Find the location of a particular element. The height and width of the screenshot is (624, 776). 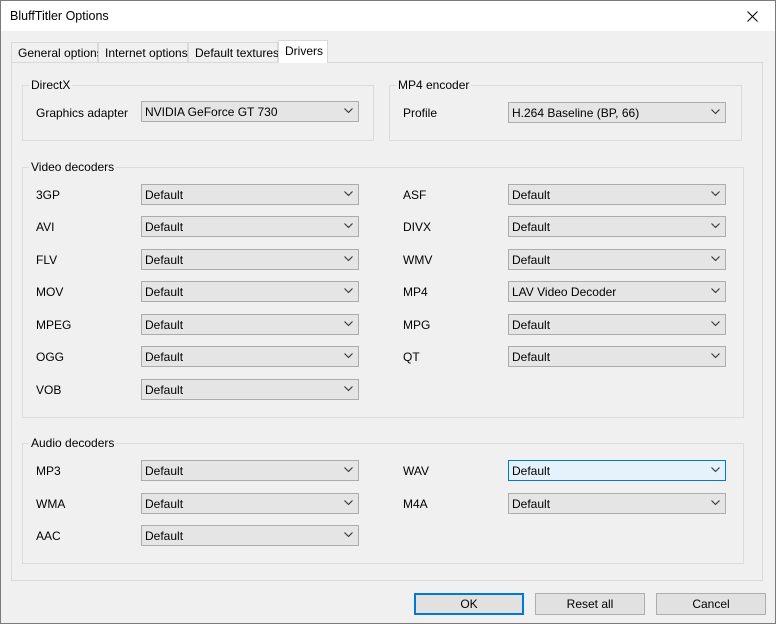

reset-all-button: Reset all is located at coordinates (590, 604).